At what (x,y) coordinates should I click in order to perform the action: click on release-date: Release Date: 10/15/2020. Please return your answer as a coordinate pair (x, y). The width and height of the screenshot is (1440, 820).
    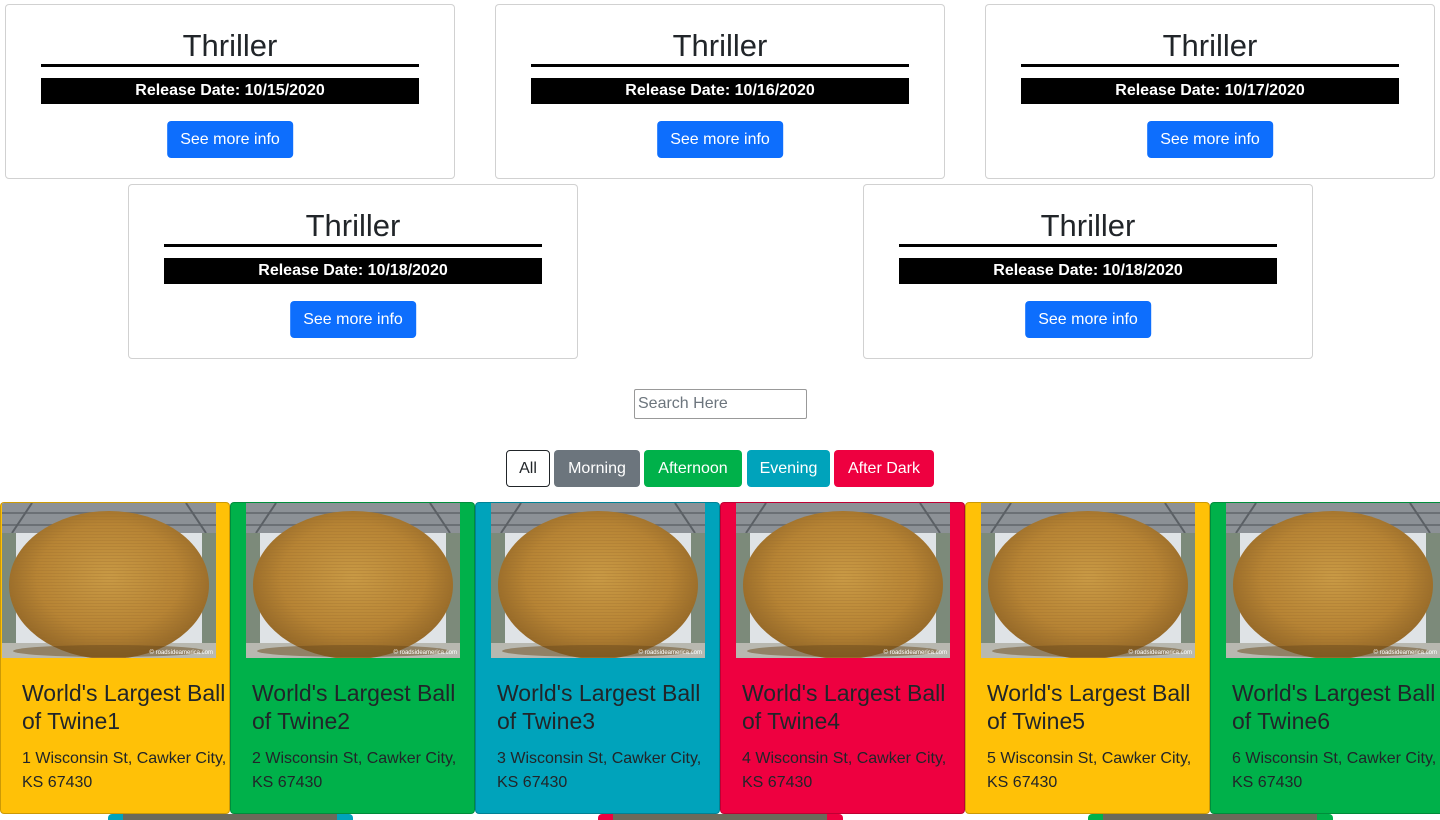
    Looking at the image, I should click on (230, 91).